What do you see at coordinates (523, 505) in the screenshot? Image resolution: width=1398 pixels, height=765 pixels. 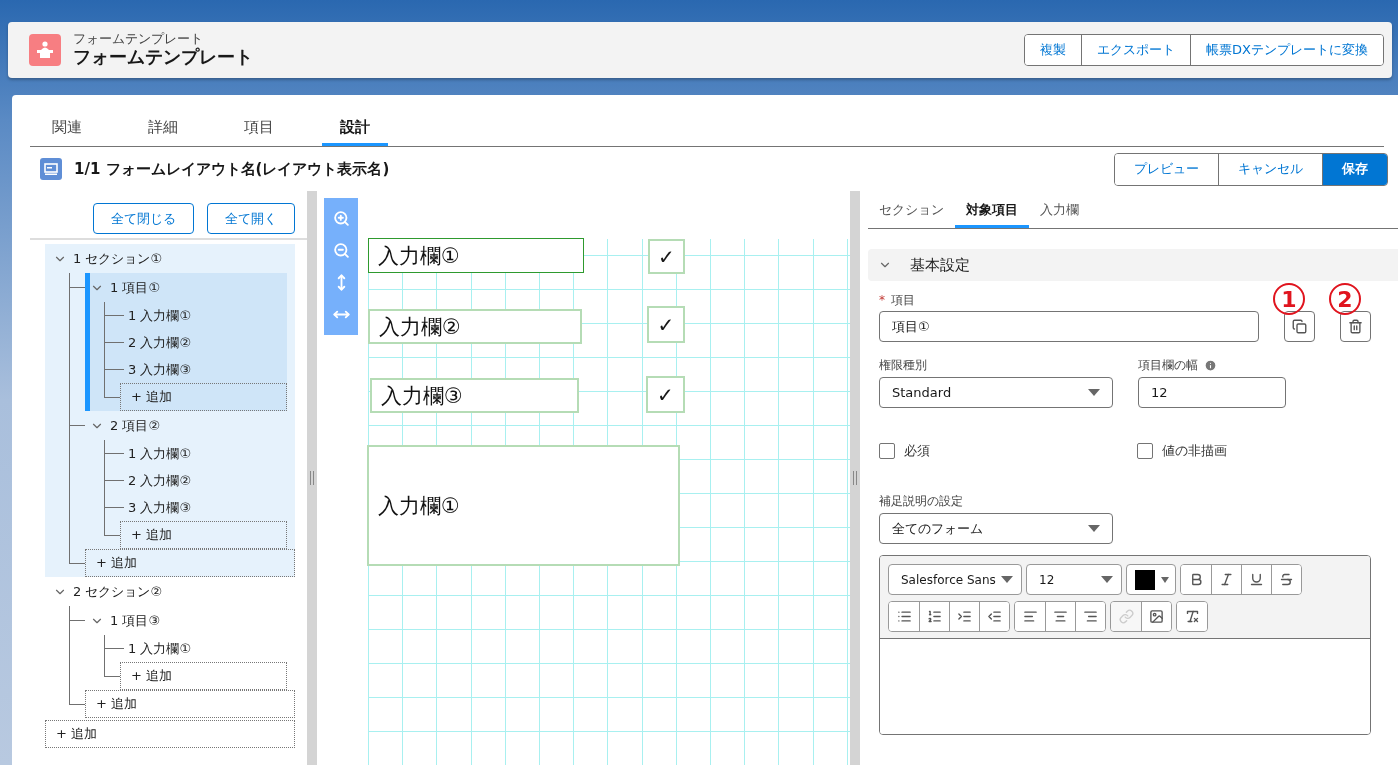 I see `canvas-text-area: 入力欄①` at bounding box center [523, 505].